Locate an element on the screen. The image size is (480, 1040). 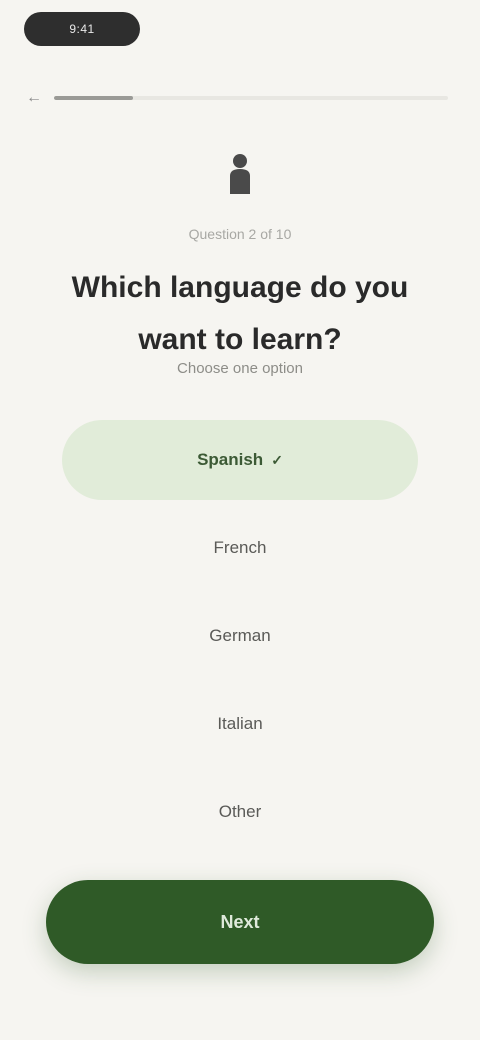
option-label: Spanish is located at coordinates (230, 459).